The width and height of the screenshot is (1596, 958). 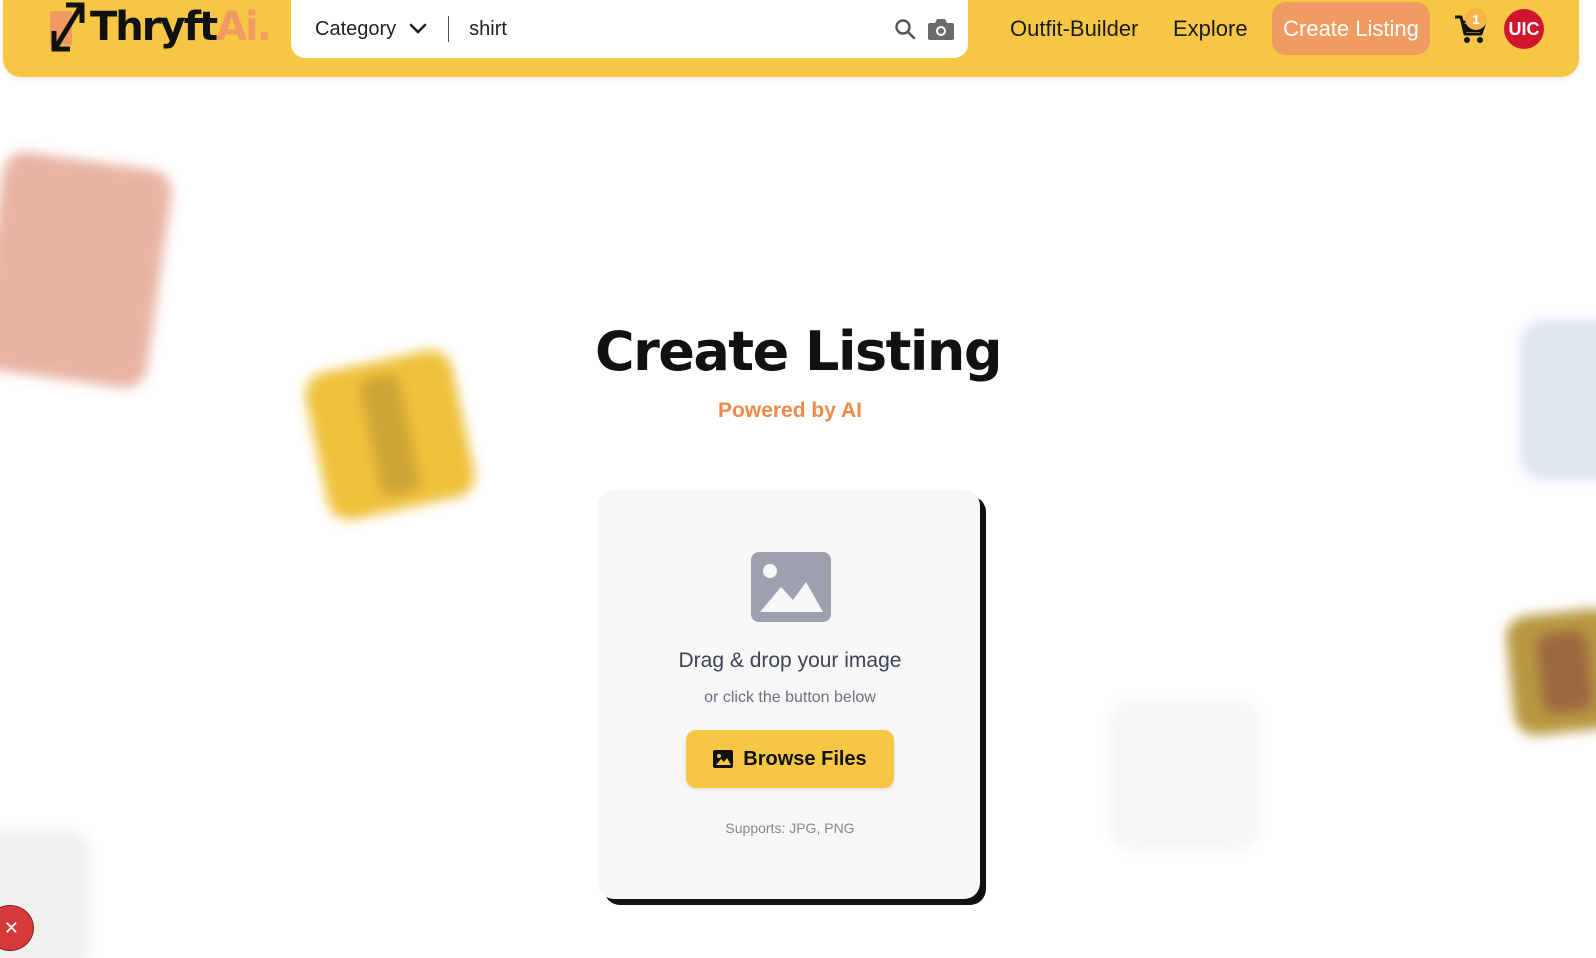 I want to click on page-subtitle: Powered by AI, so click(x=790, y=410).